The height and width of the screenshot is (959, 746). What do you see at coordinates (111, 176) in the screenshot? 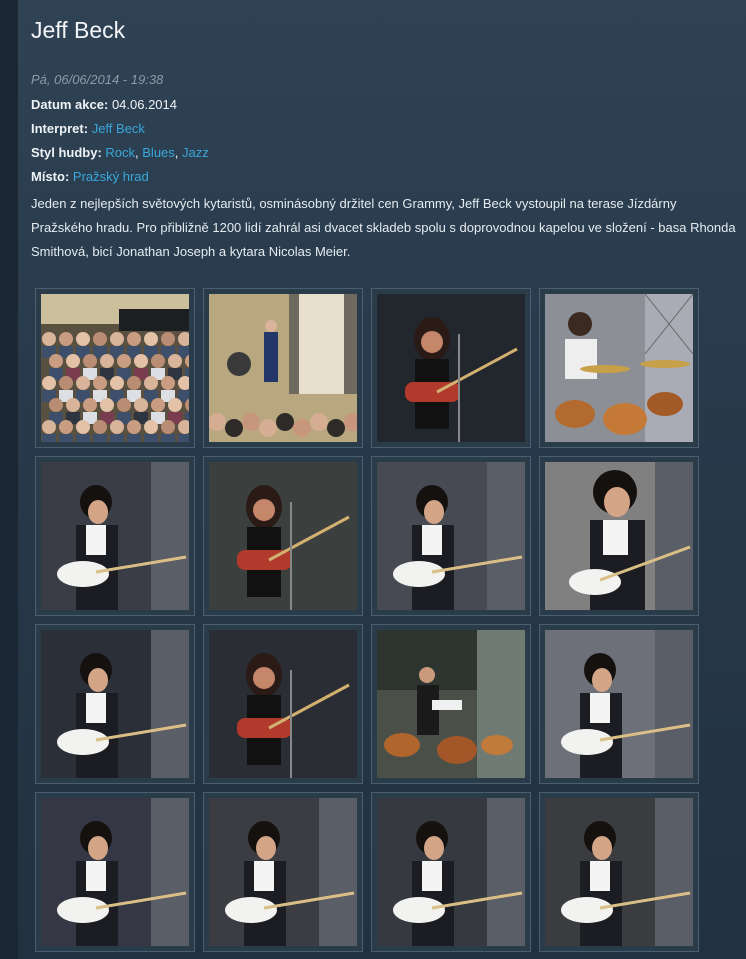
I see `place-link: Pražský hrad` at bounding box center [111, 176].